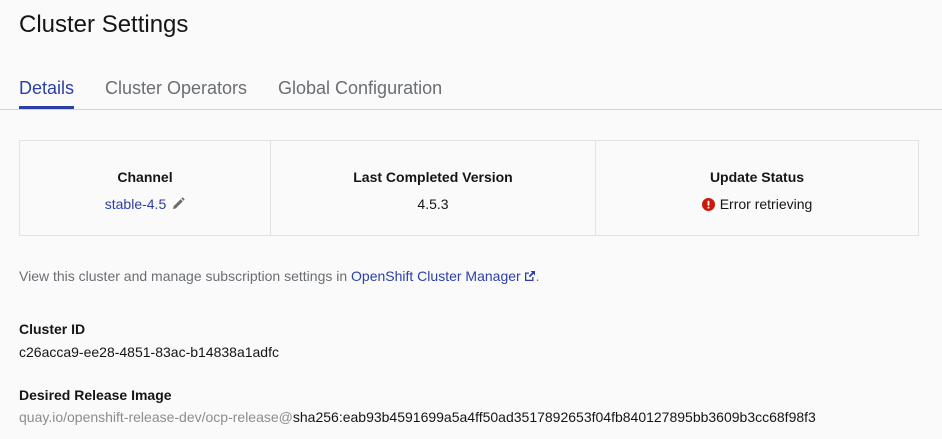 The image size is (942, 439). I want to click on update-status-heading: Update Status, so click(757, 177).